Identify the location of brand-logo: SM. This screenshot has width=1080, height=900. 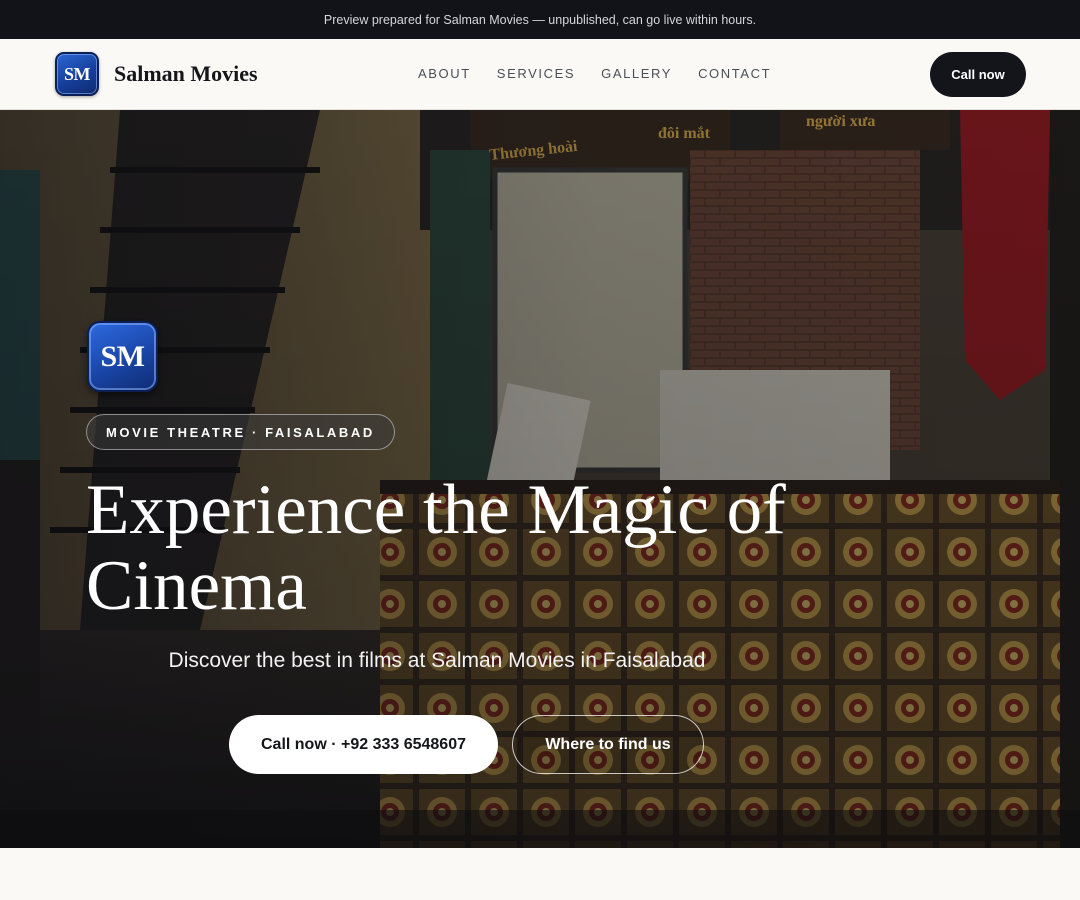
(77, 74).